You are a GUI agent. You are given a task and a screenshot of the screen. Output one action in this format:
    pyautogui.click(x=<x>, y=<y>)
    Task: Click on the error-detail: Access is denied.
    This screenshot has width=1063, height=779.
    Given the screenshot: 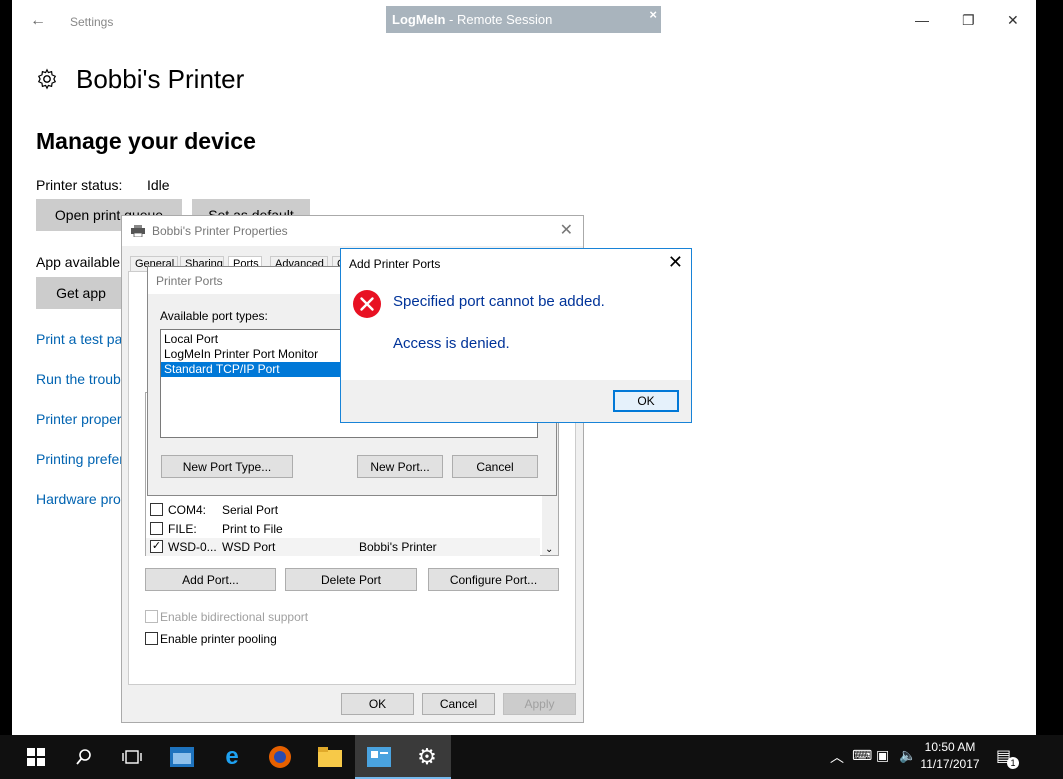 What is the action you would take?
    pyautogui.click(x=451, y=343)
    